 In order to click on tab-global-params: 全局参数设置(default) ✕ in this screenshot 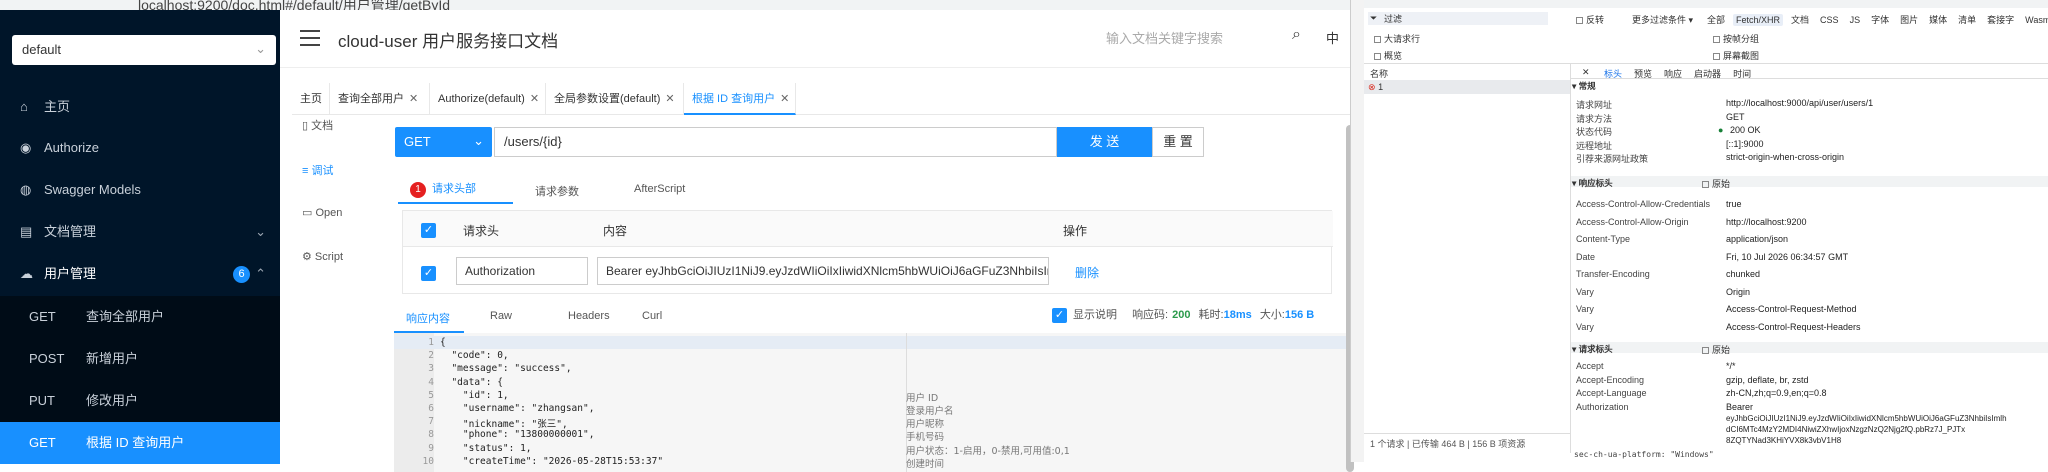, I will do `click(615, 99)`.